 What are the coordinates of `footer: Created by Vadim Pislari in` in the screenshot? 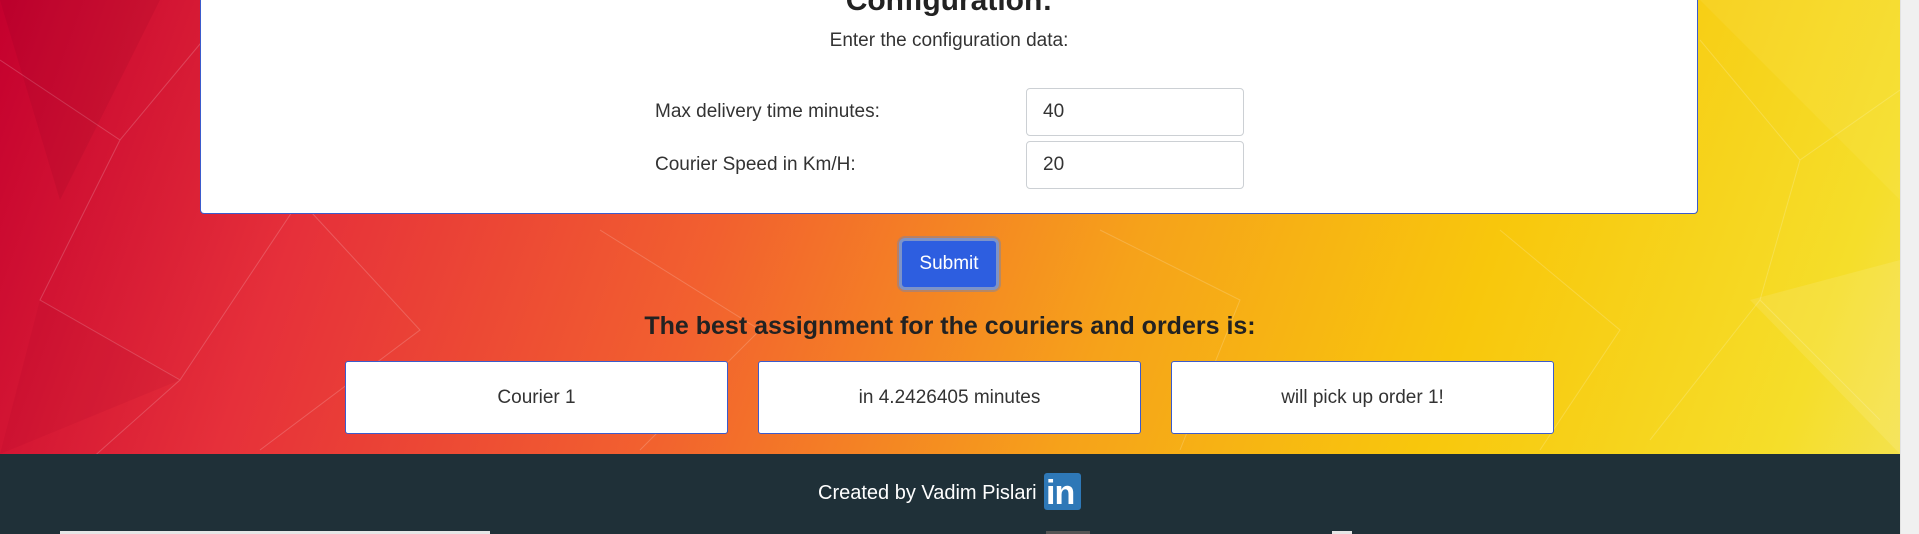 It's located at (950, 494).